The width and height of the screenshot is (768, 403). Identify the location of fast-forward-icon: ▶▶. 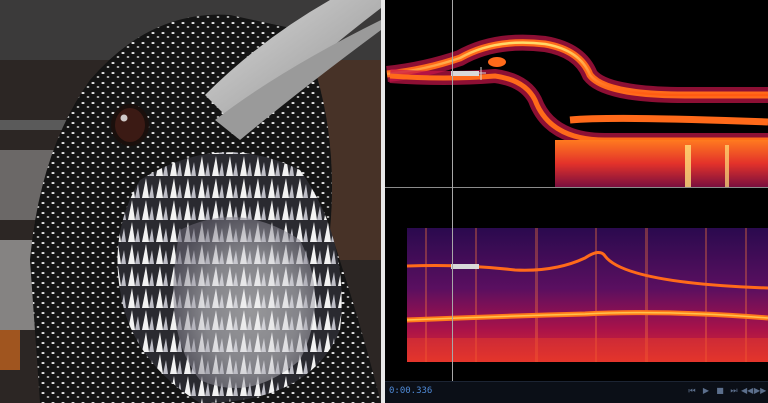
(760, 391).